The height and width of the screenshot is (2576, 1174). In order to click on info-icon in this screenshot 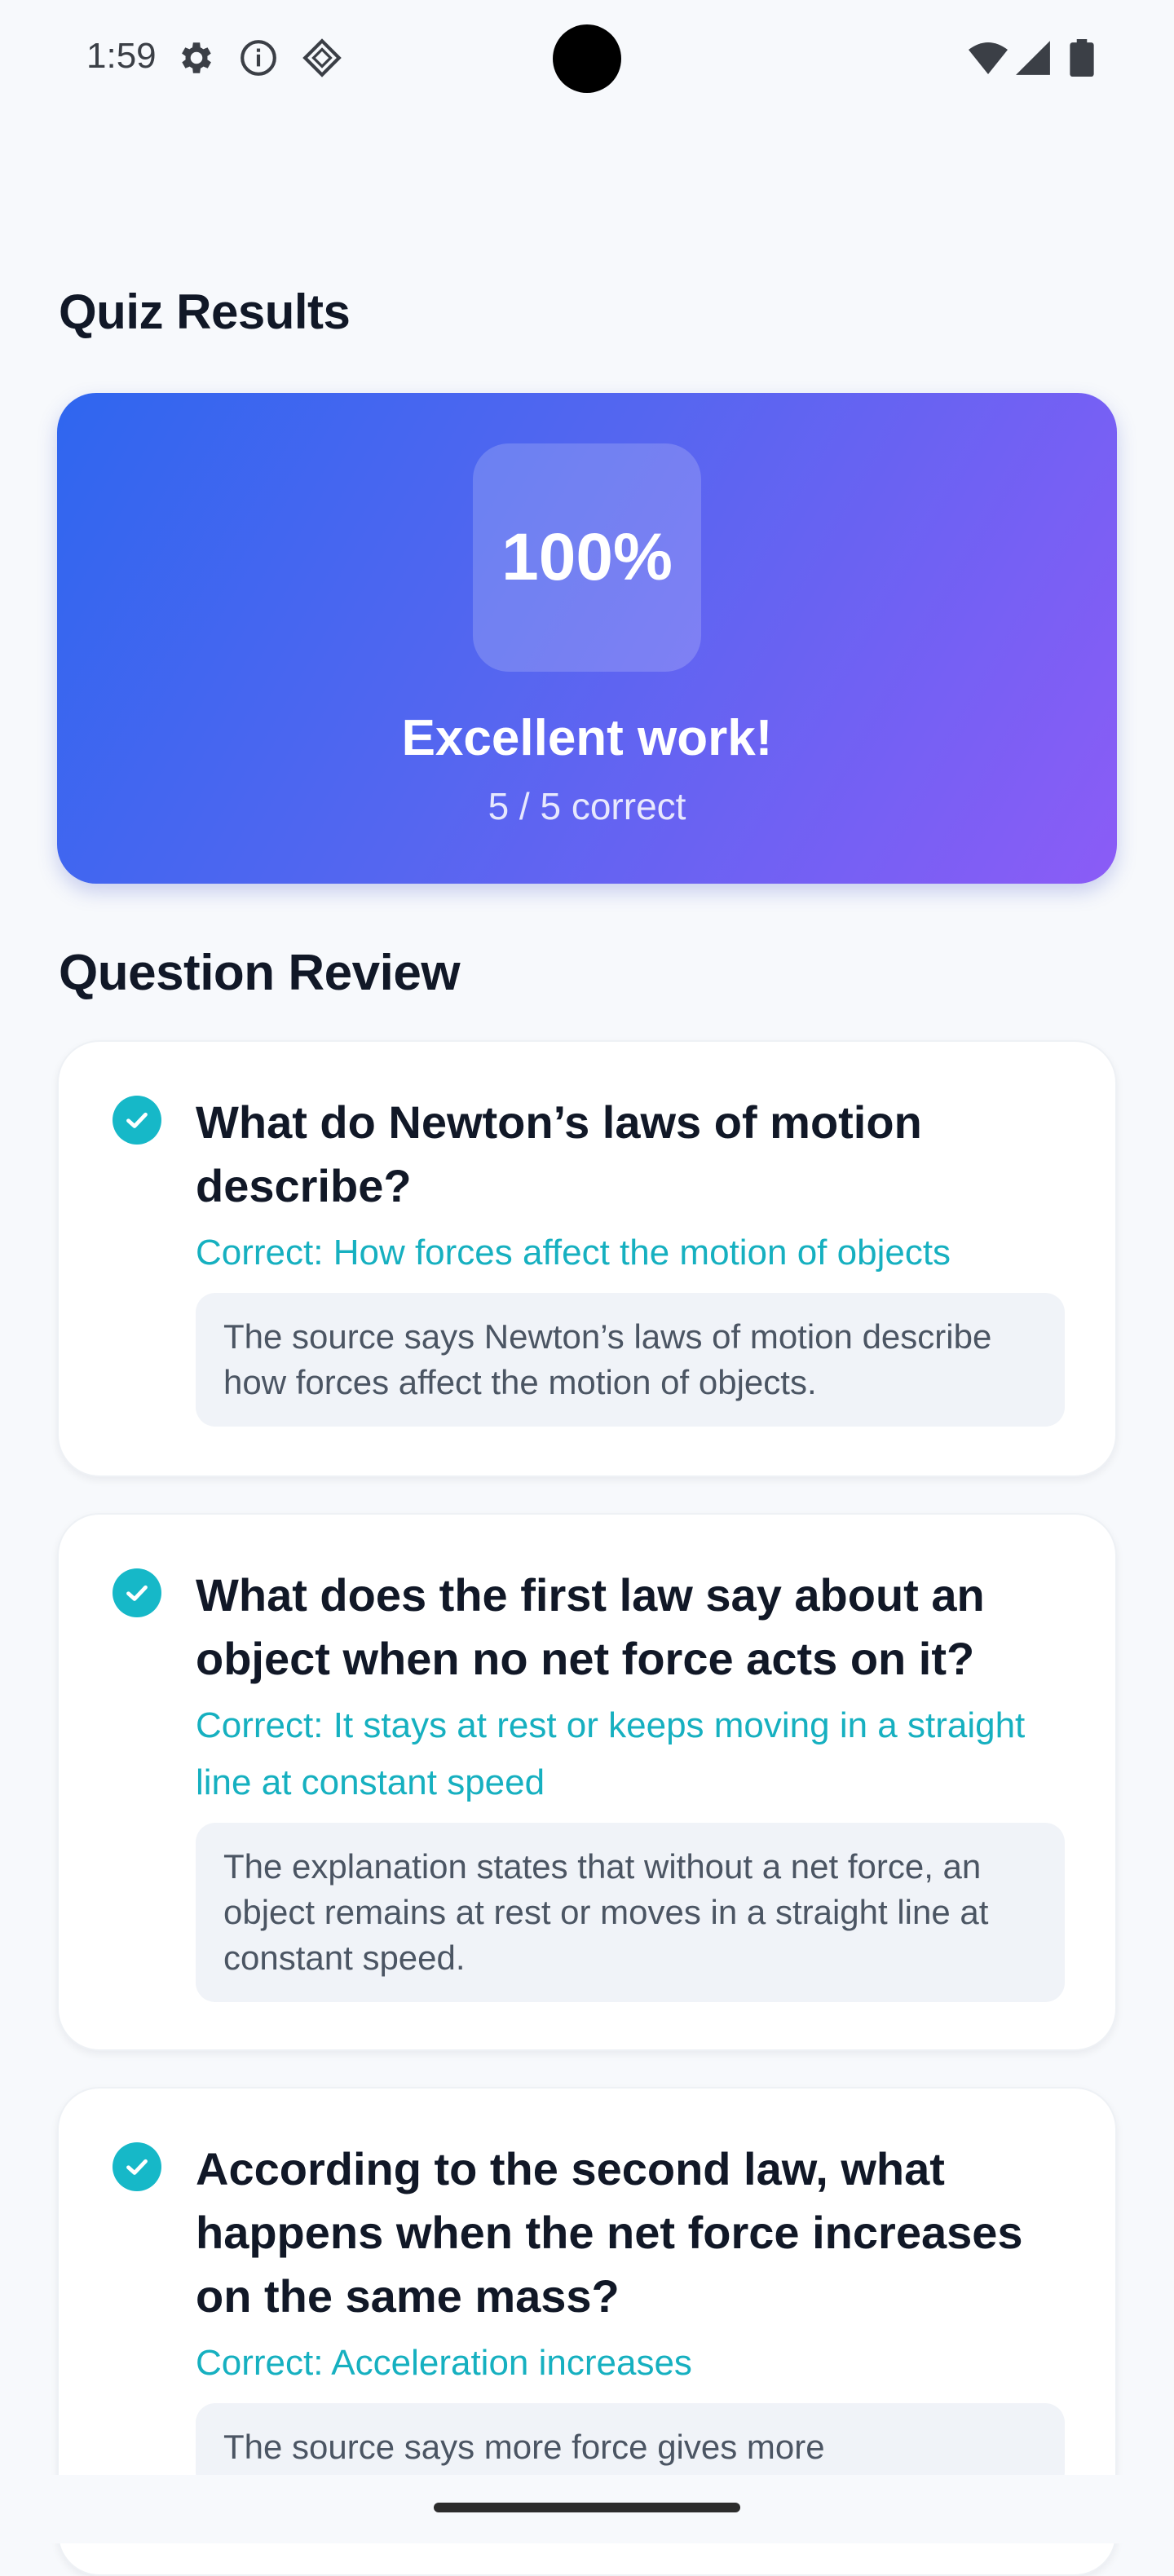, I will do `click(258, 58)`.